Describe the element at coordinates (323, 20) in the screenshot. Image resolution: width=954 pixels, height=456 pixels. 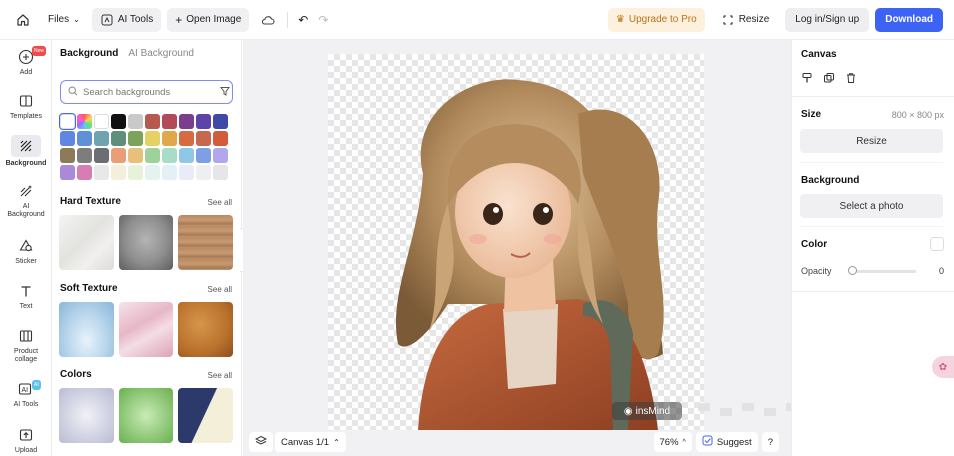
I see `redo-button: ↷` at that location.